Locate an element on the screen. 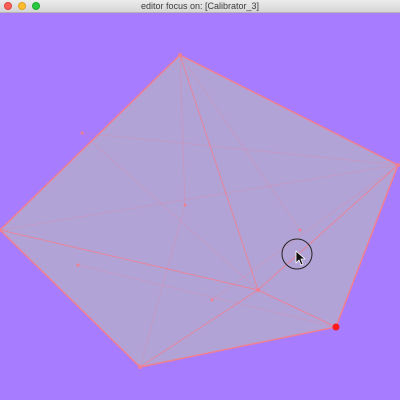  title-bar: editor focus on: [Calibrator_3] is located at coordinates (200, 6).